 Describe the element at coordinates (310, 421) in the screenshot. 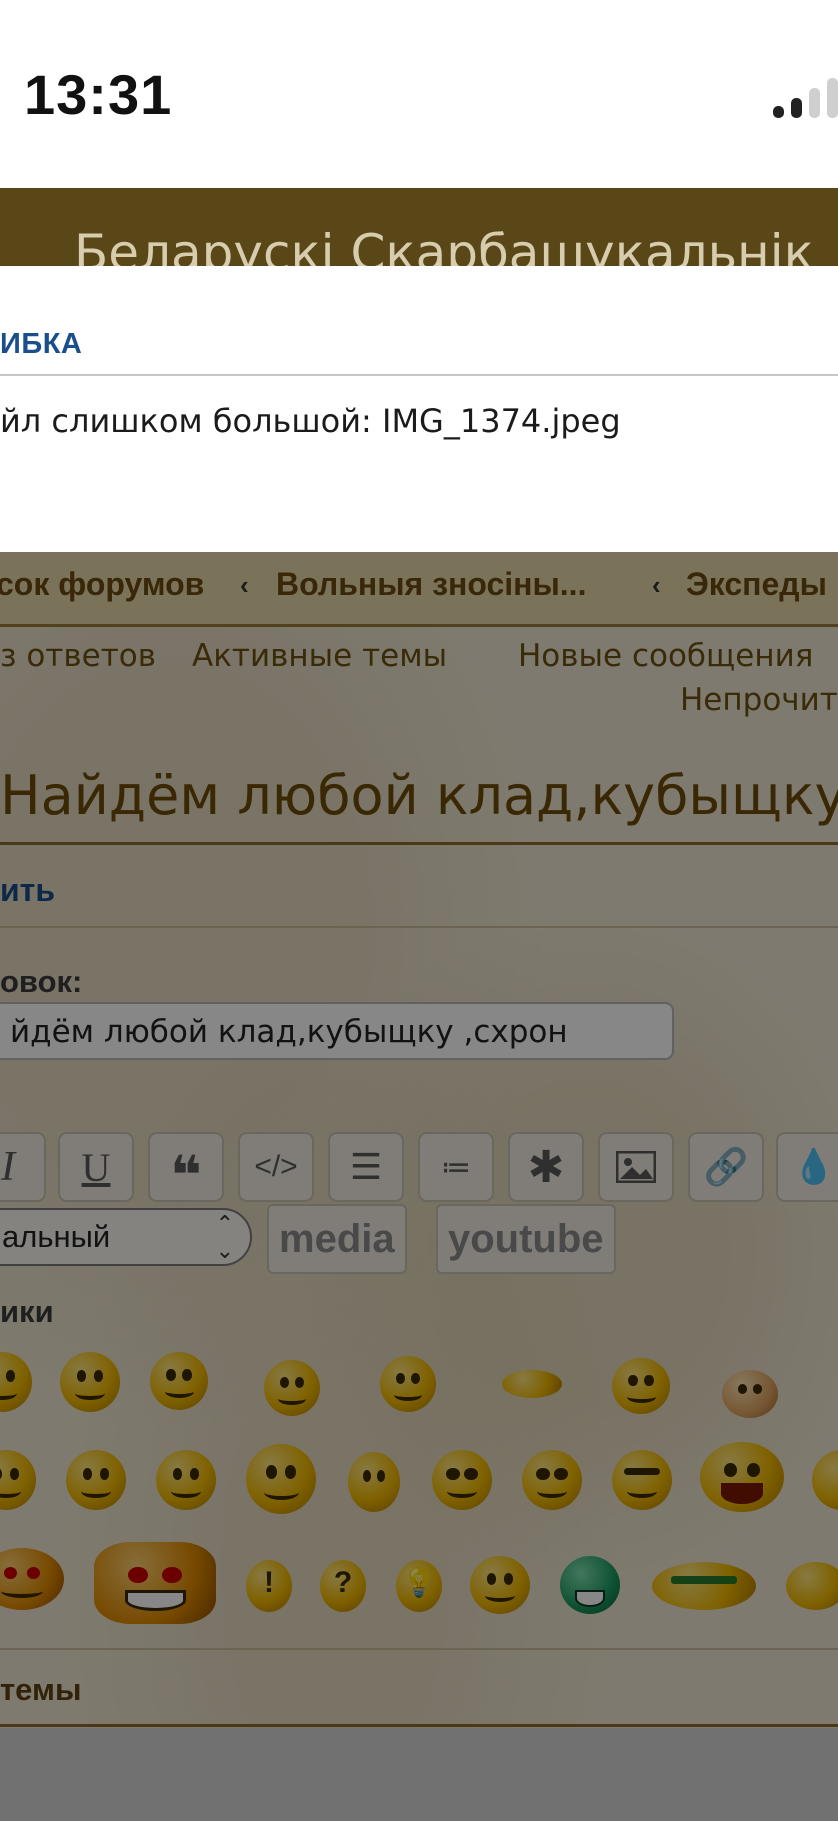

I see `dialog-message: йл слишком большой: IMG_1374.jpeg` at that location.